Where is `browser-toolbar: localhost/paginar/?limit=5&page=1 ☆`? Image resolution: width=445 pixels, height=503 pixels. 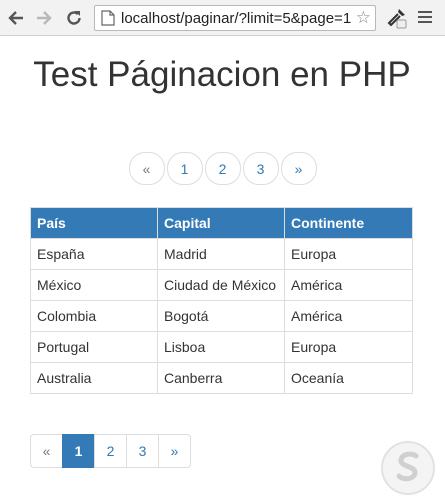
browser-toolbar: localhost/paginar/?limit=5&page=1 ☆ is located at coordinates (222, 18).